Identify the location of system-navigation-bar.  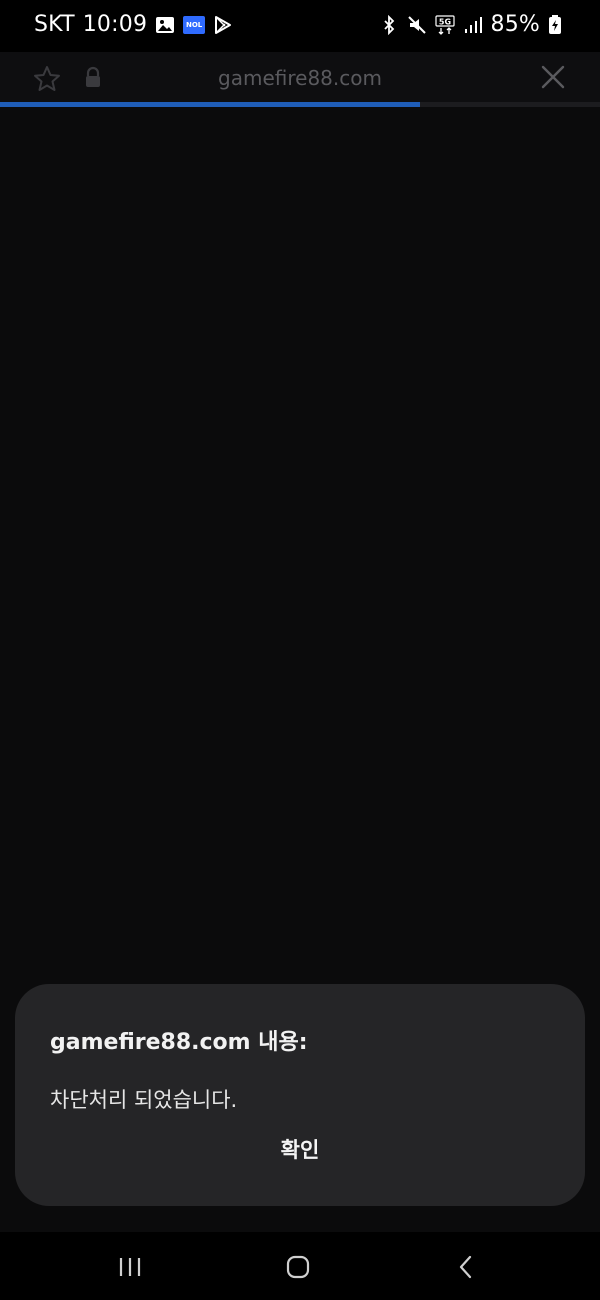
(300, 1266).